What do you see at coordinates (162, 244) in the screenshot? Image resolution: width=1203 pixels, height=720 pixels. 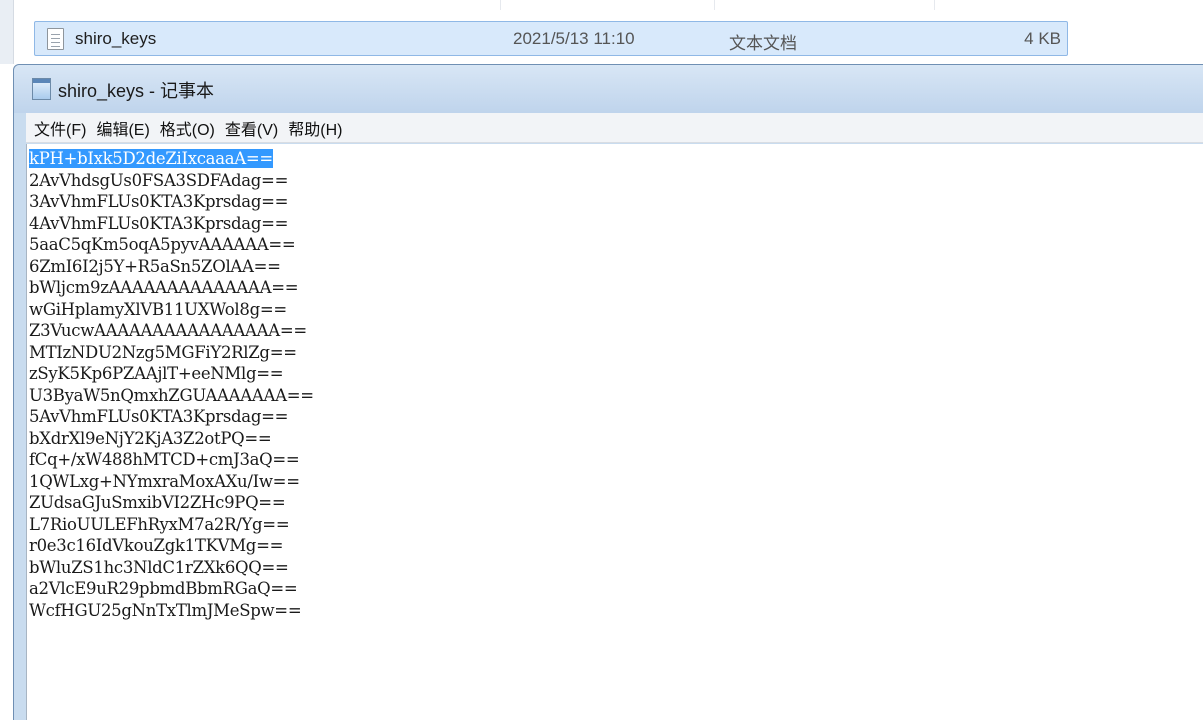 I see `text-line-content: 5aaC5qKm5oqA5pyvAAAAAA==` at bounding box center [162, 244].